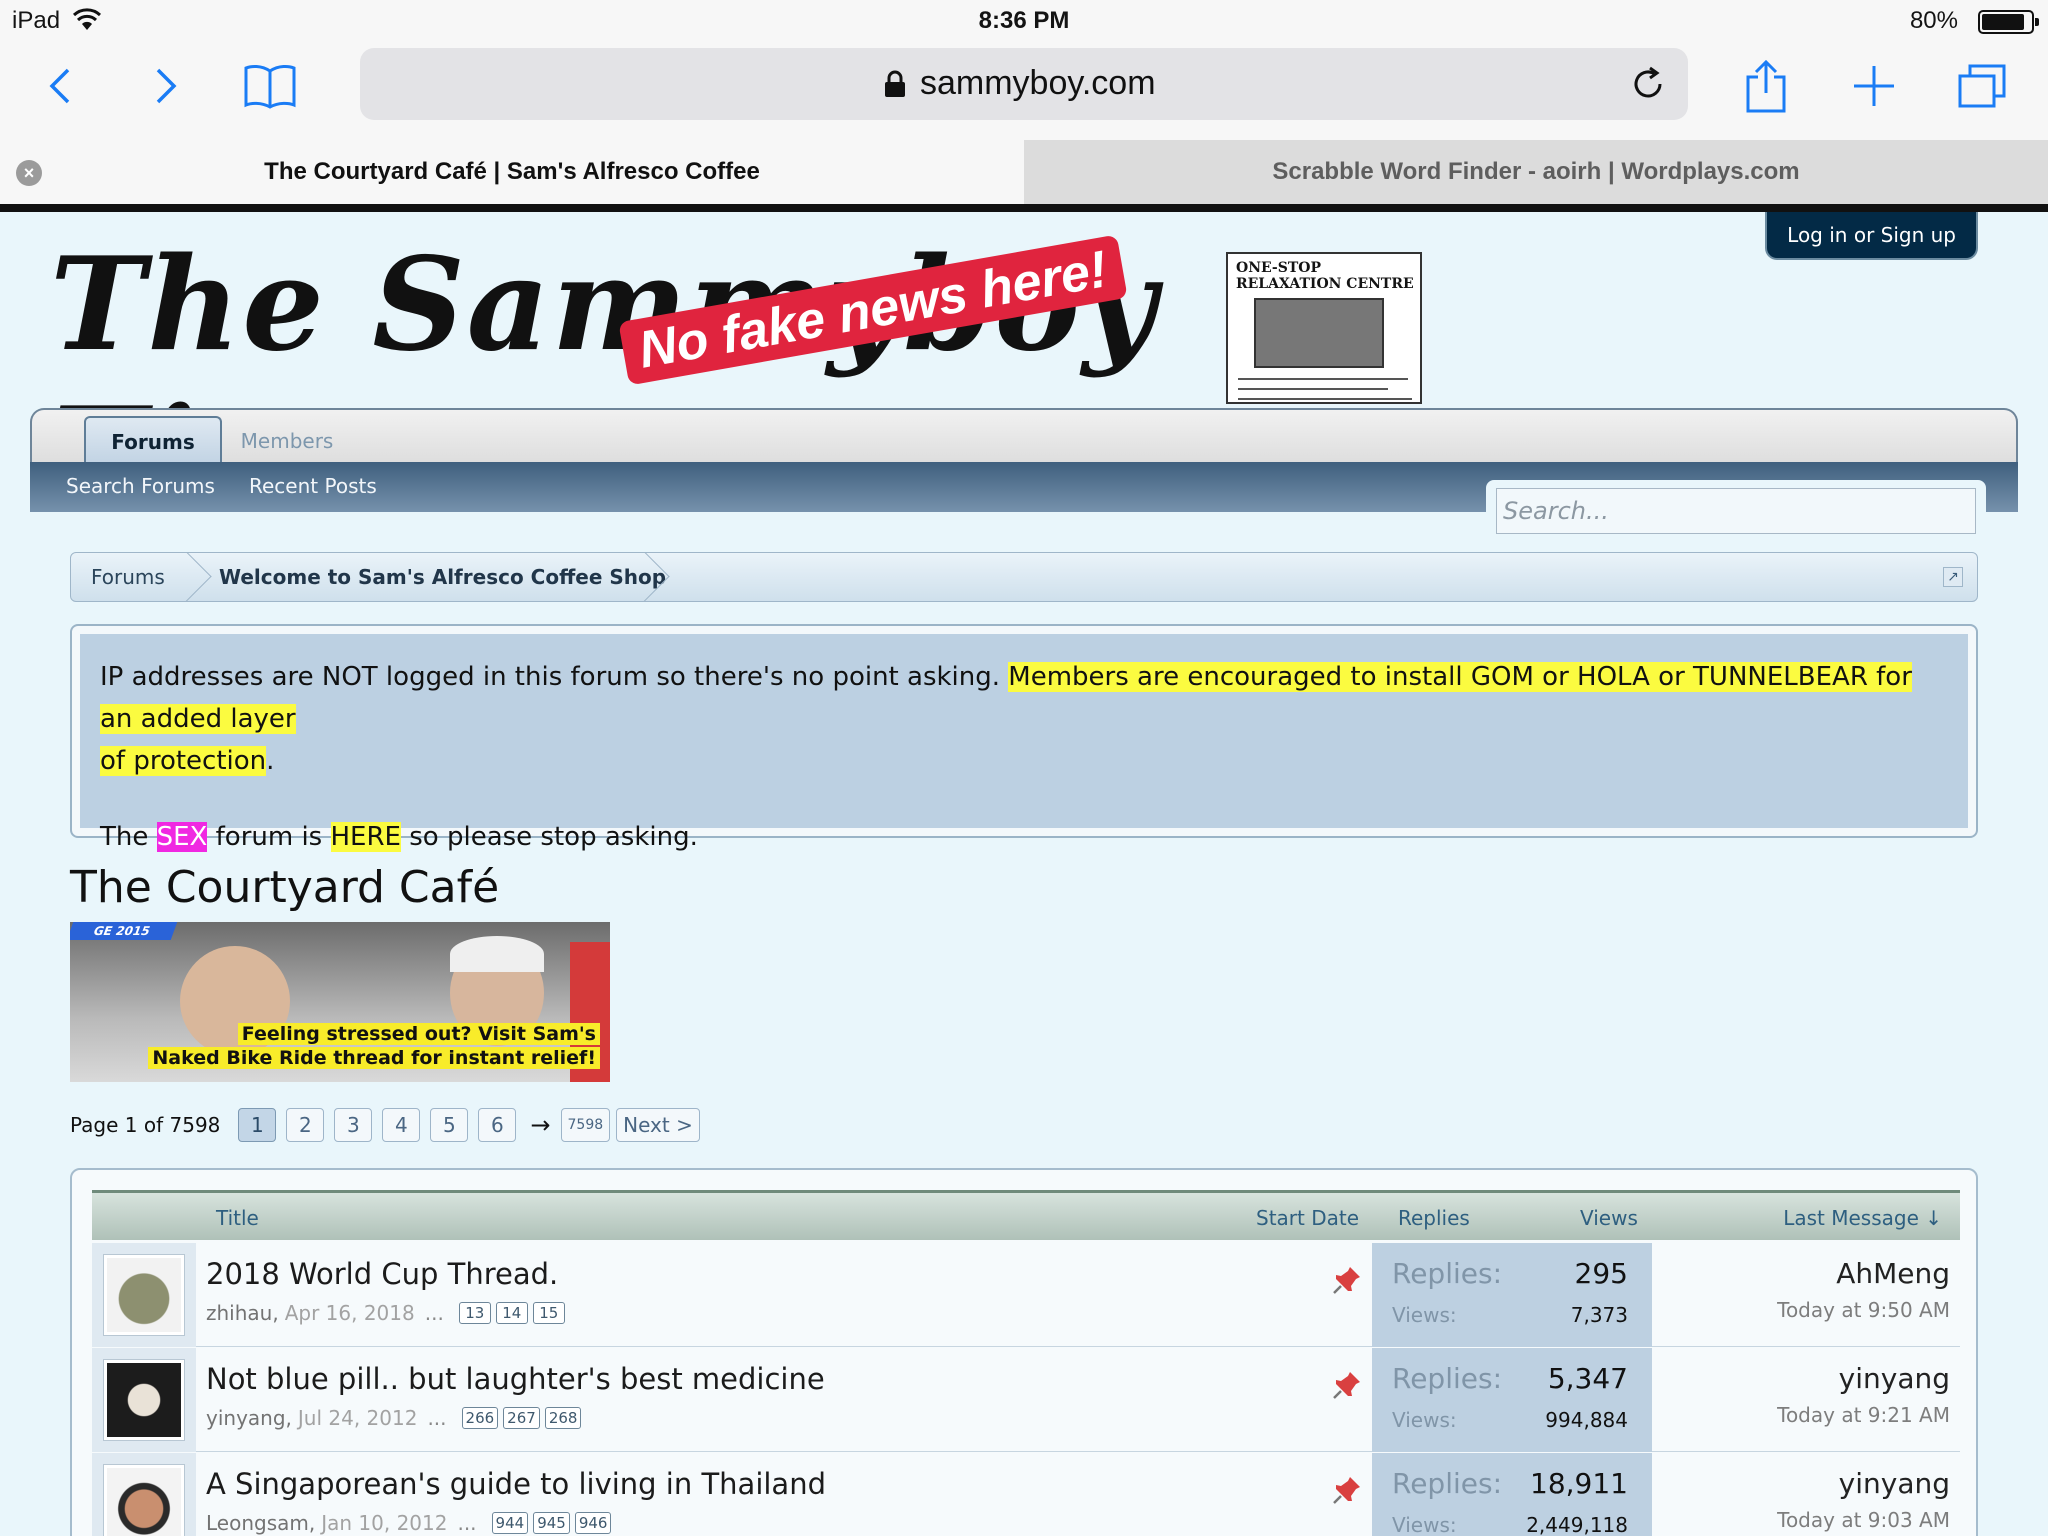  What do you see at coordinates (1863, 1310) in the screenshot?
I see `last-message-time: Today at 9:50 AM` at bounding box center [1863, 1310].